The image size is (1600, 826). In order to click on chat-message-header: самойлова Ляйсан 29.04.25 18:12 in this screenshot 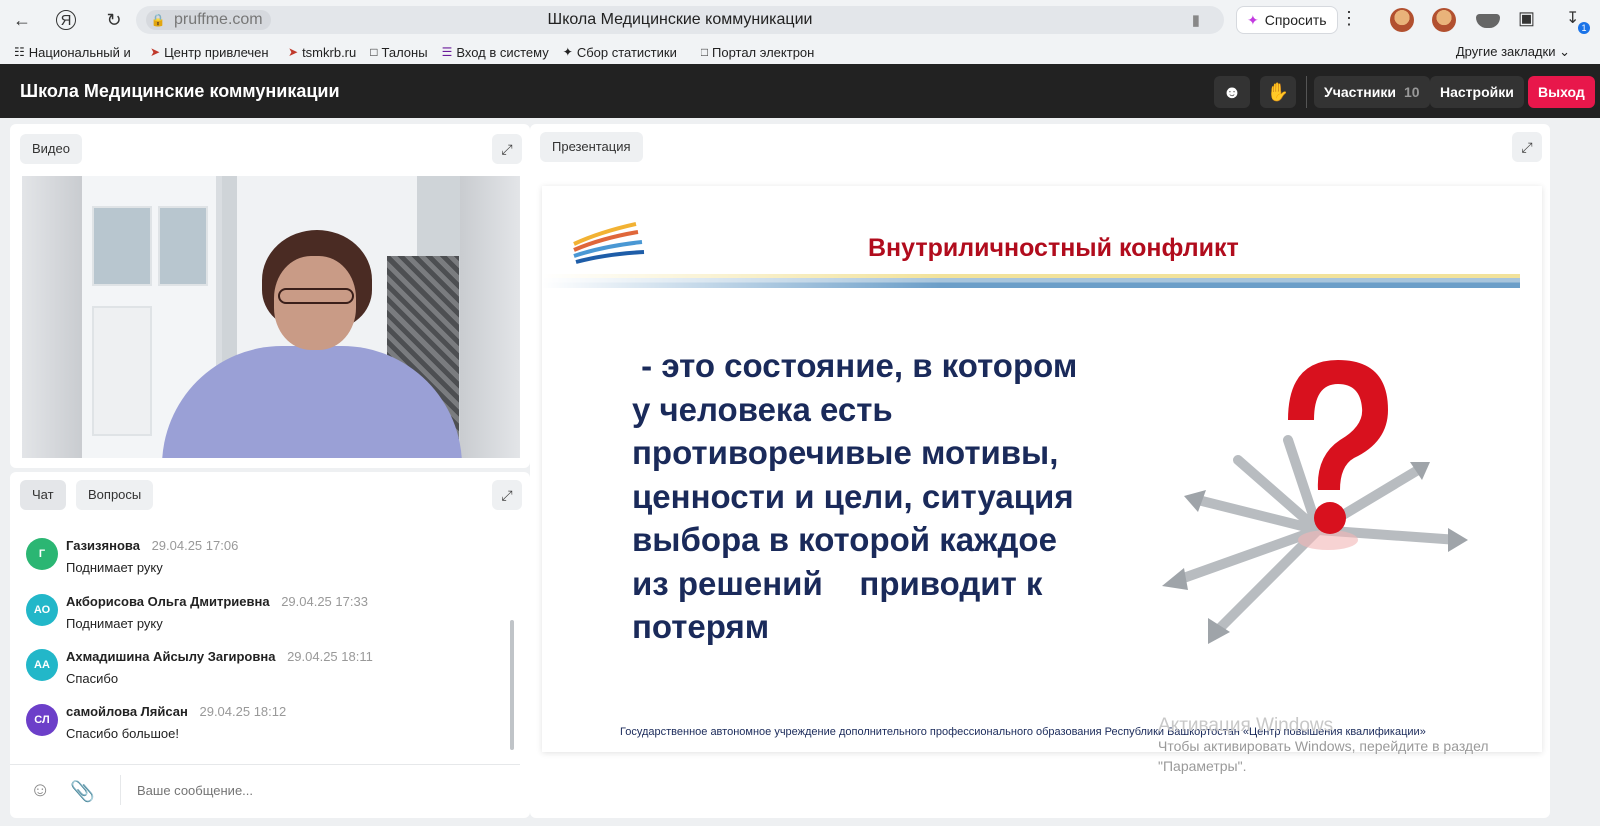, I will do `click(176, 711)`.